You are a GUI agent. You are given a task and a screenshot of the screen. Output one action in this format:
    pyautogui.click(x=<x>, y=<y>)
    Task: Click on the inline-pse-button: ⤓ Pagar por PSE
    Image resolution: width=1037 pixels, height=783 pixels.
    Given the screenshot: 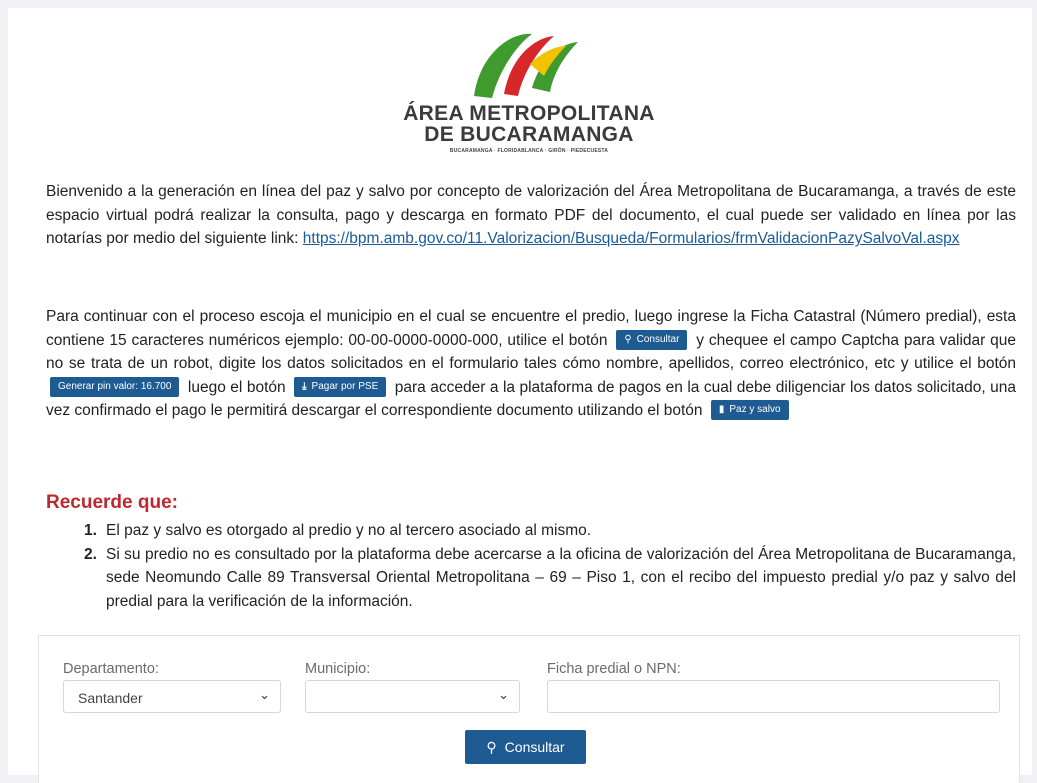 What is the action you would take?
    pyautogui.click(x=340, y=386)
    